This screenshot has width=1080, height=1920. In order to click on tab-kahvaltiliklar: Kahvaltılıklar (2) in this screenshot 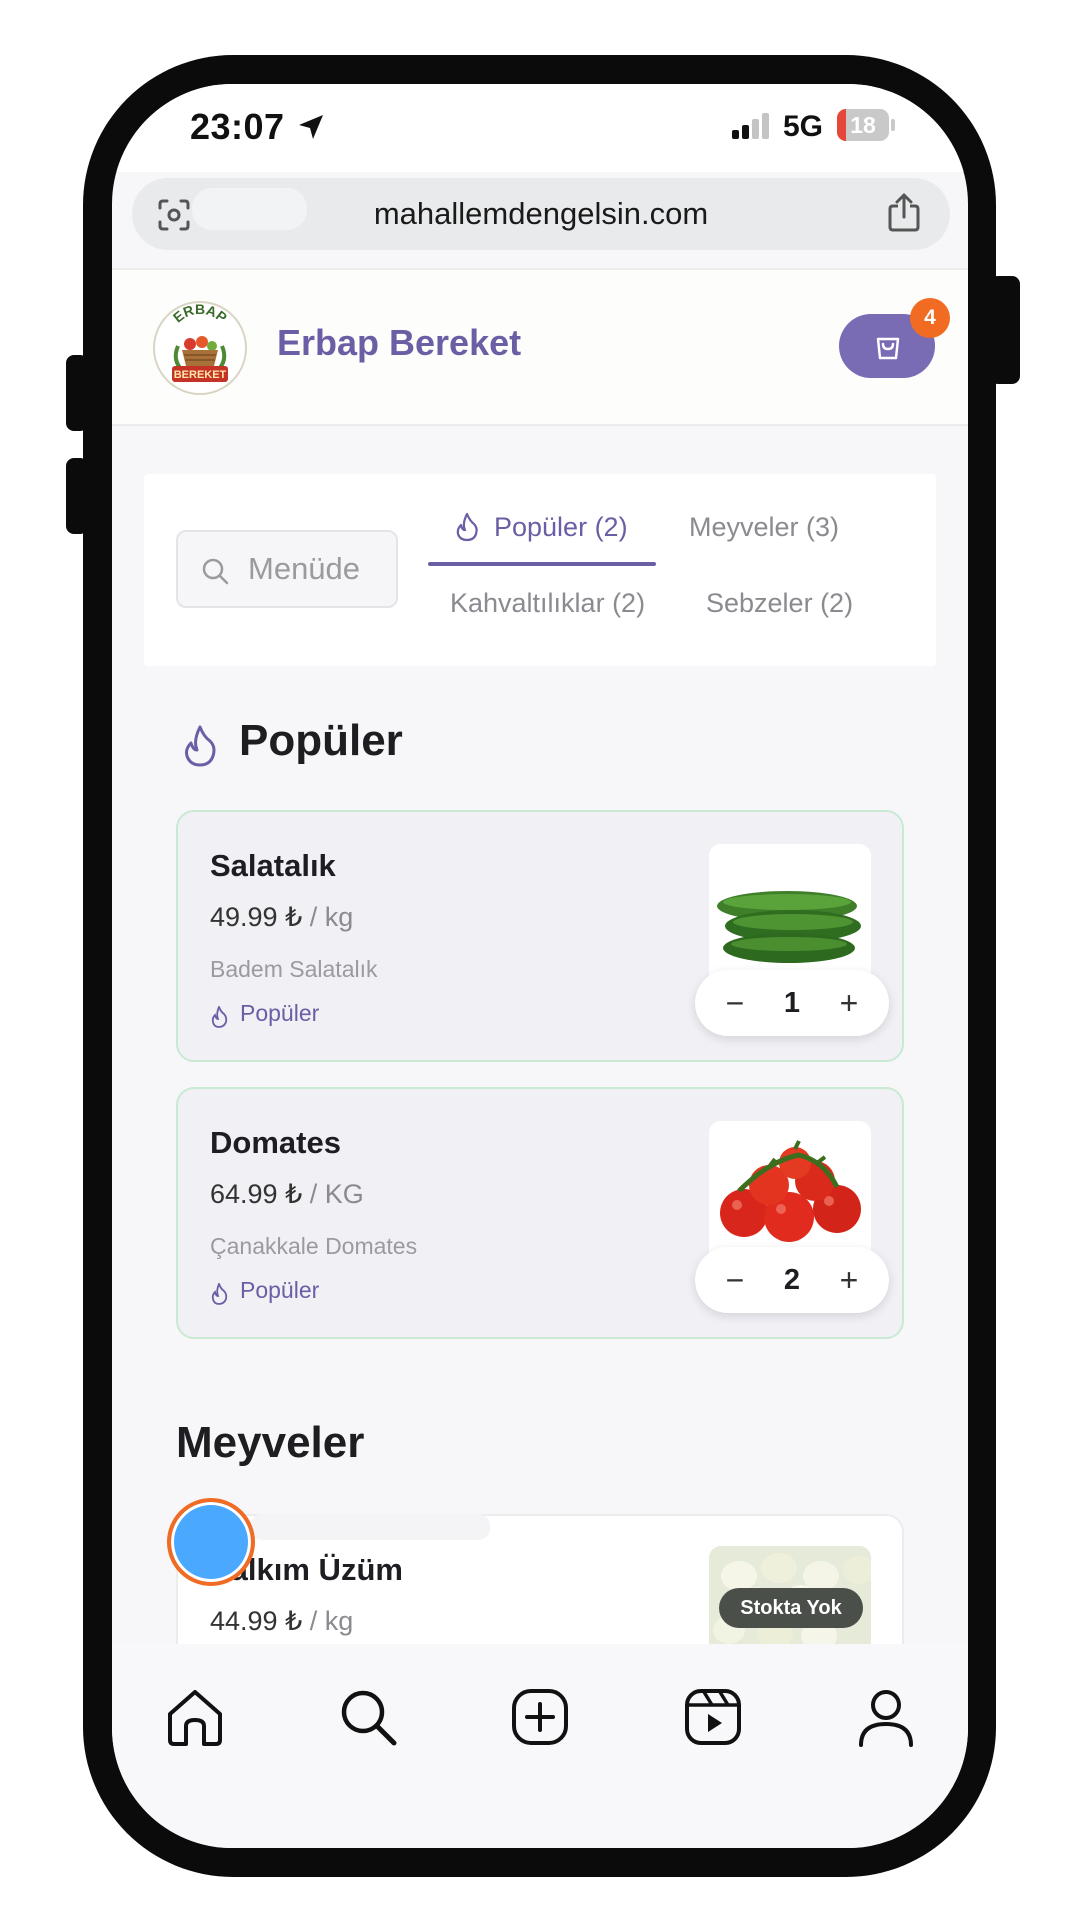, I will do `click(547, 603)`.